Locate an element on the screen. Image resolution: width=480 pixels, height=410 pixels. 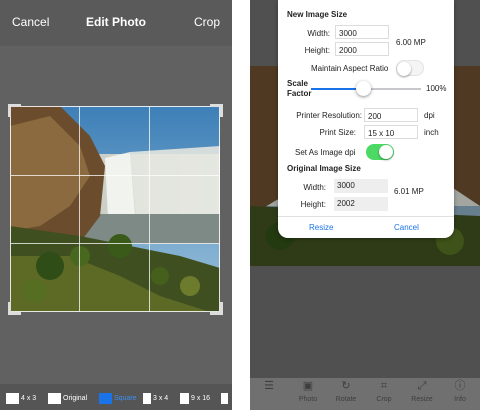
original-width-label: Width: is located at coordinates (314, 187).